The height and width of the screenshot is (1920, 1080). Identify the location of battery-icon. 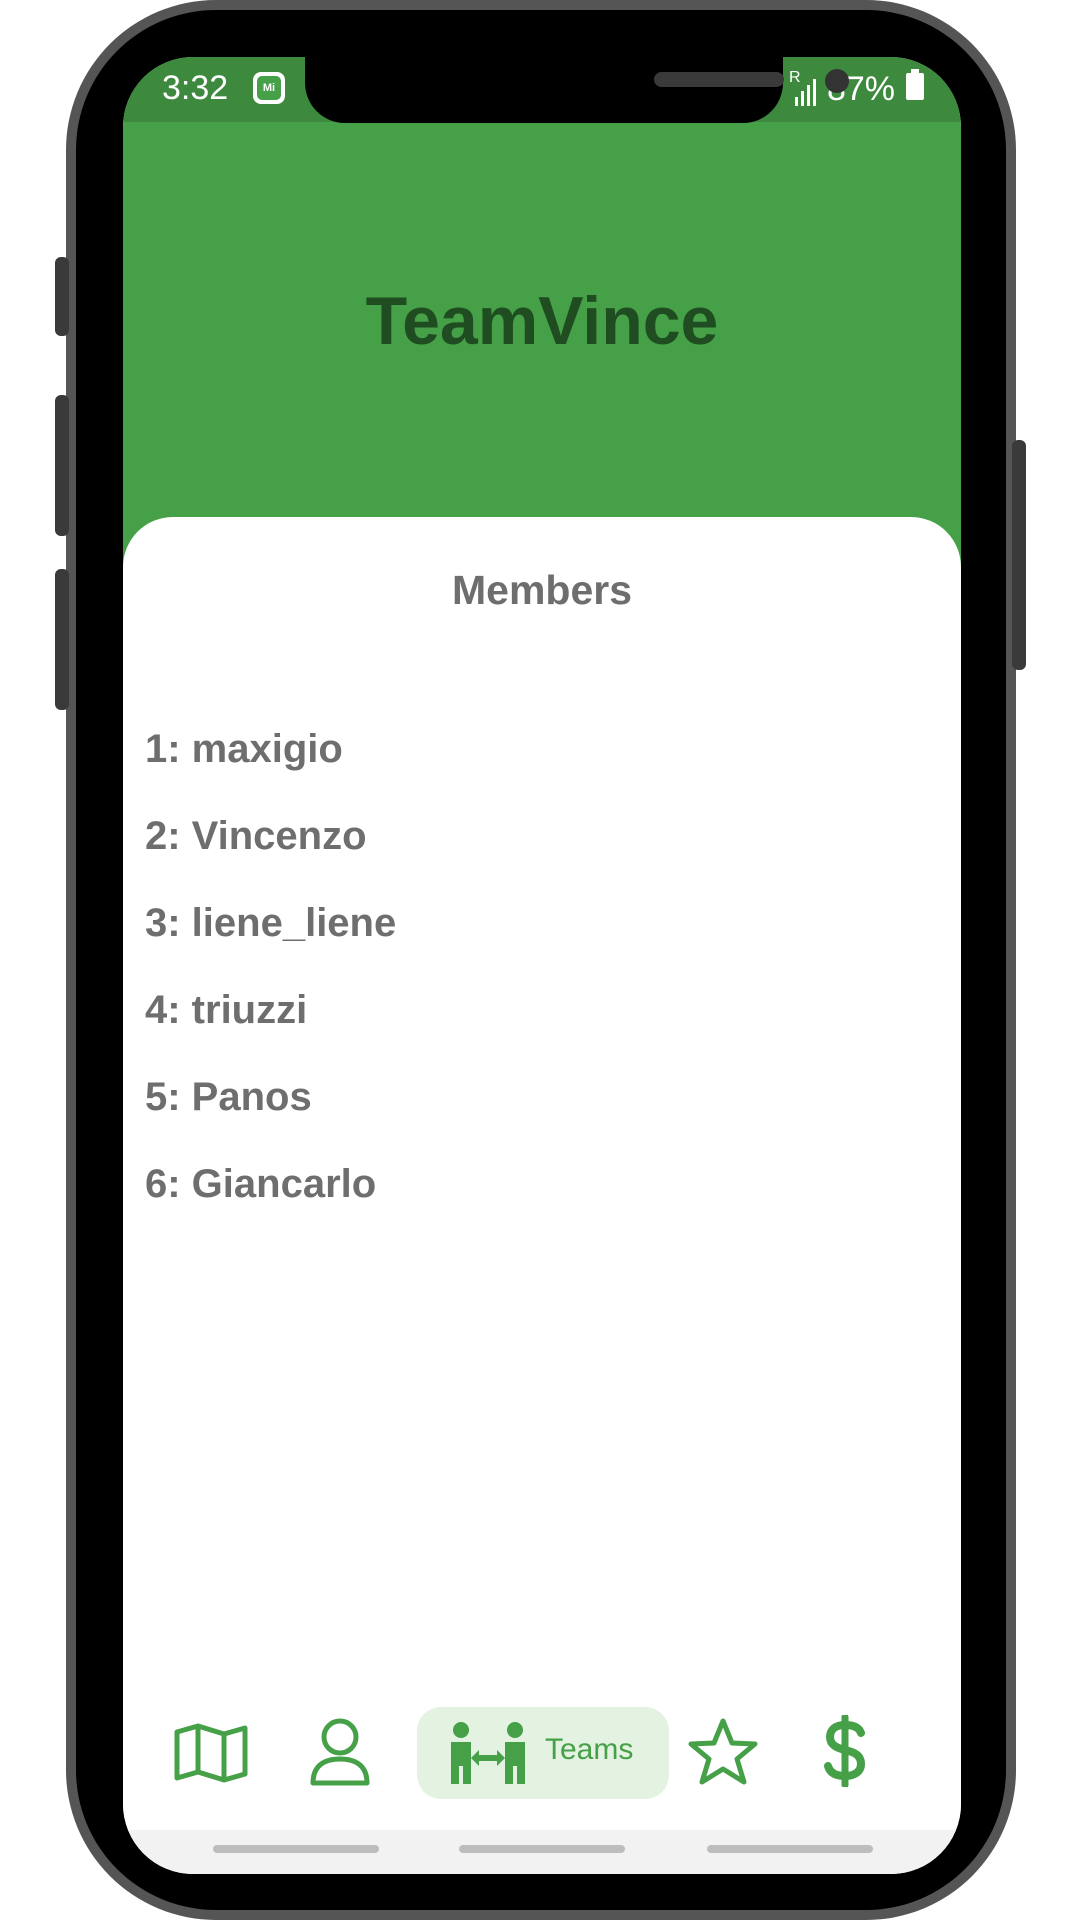
(915, 89).